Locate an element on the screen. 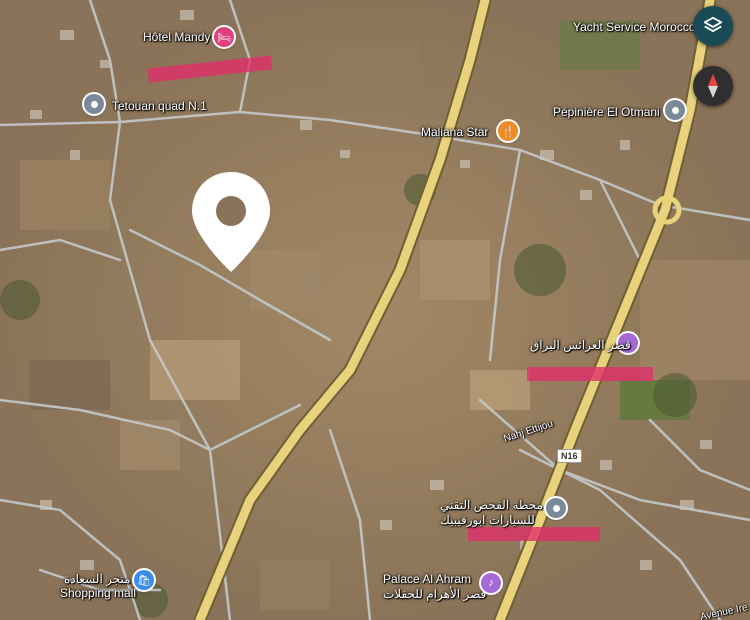 The width and height of the screenshot is (750, 620). place-label-palace-line2: قصر الأهرام للحفلات is located at coordinates (434, 594).